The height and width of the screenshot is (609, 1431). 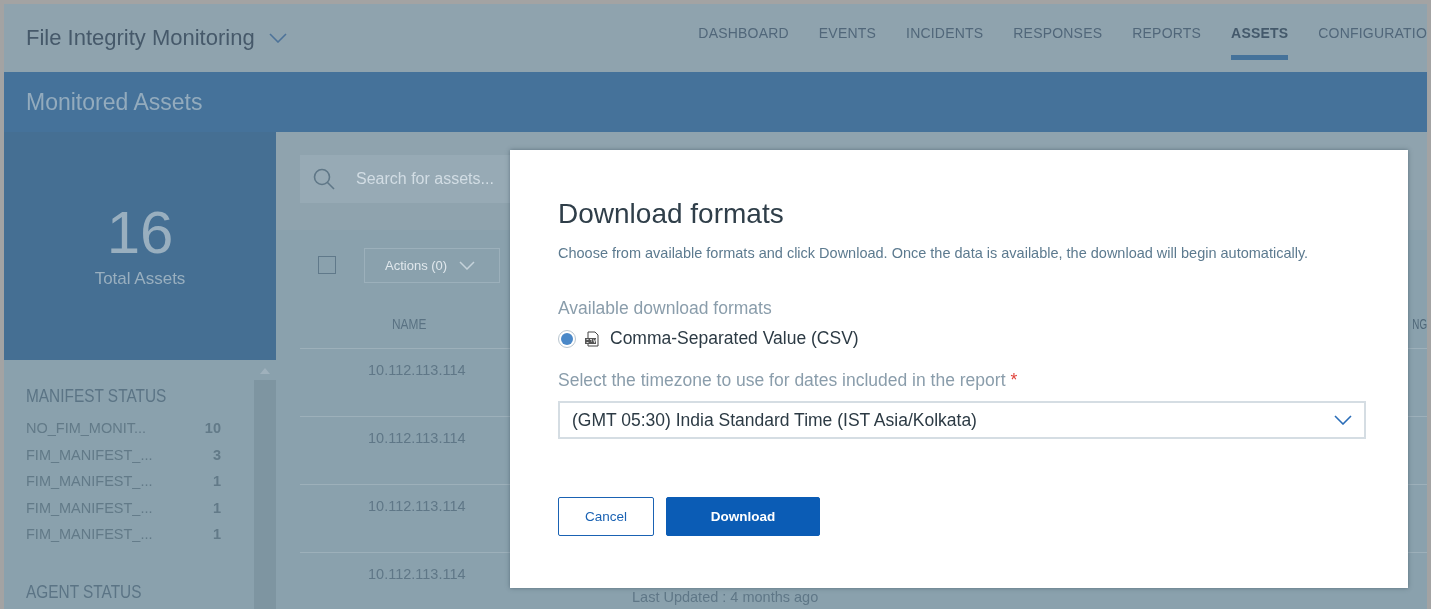 What do you see at coordinates (592, 338) in the screenshot?
I see `file-icon` at bounding box center [592, 338].